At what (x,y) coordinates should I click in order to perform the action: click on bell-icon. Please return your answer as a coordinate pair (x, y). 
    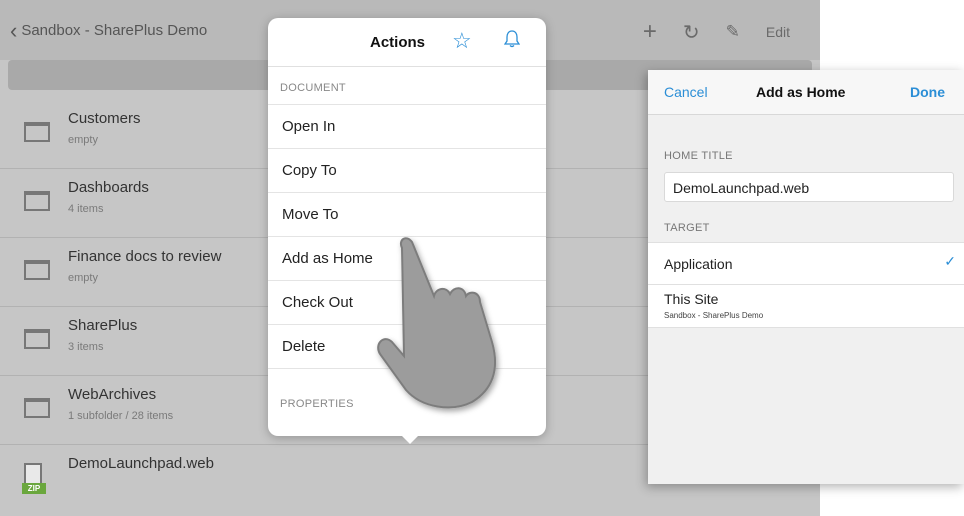
    Looking at the image, I should click on (512, 39).